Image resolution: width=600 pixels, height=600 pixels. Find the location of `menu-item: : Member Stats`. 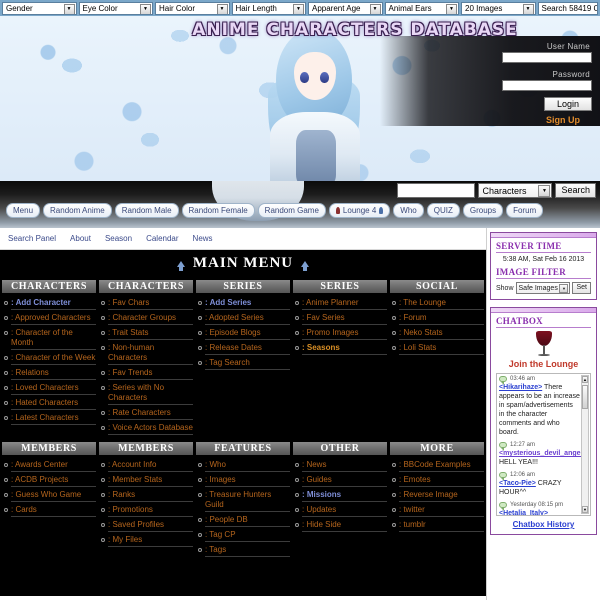

menu-item: : Member Stats is located at coordinates (146, 481).